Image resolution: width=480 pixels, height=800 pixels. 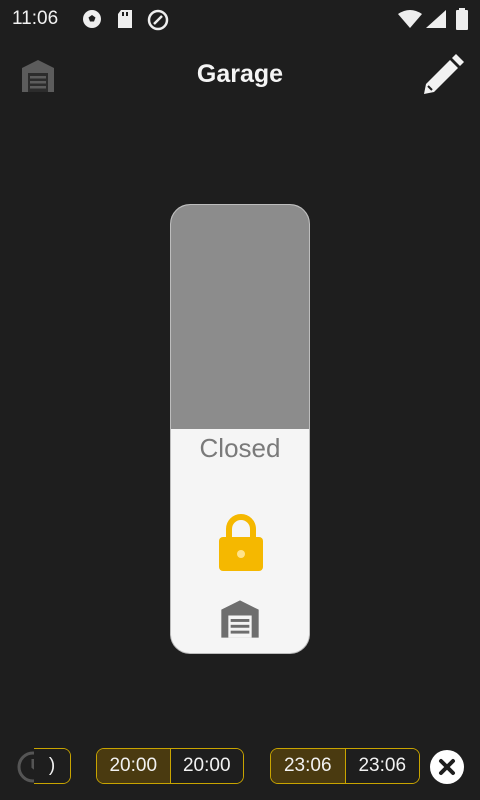 I want to click on schedule-start-time: 23:06, so click(x=308, y=766).